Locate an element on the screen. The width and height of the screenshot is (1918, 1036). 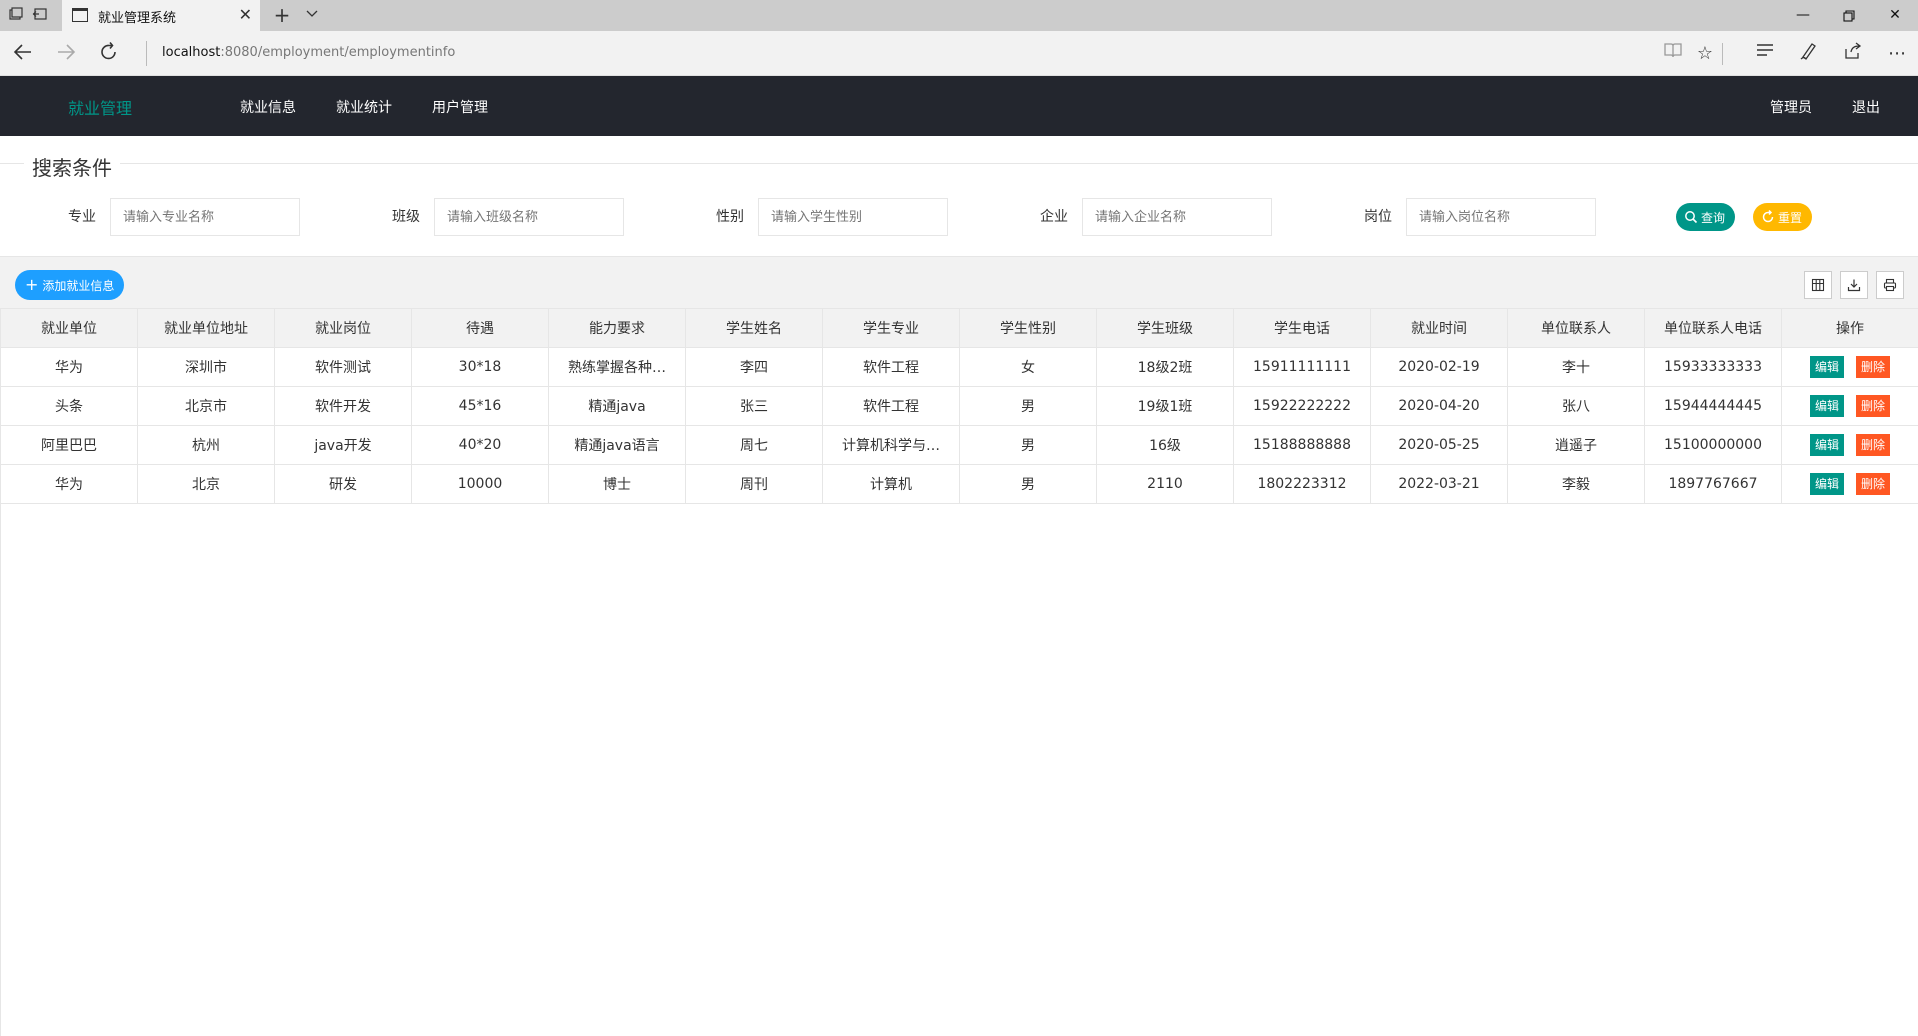
major-input is located at coordinates (205, 217).